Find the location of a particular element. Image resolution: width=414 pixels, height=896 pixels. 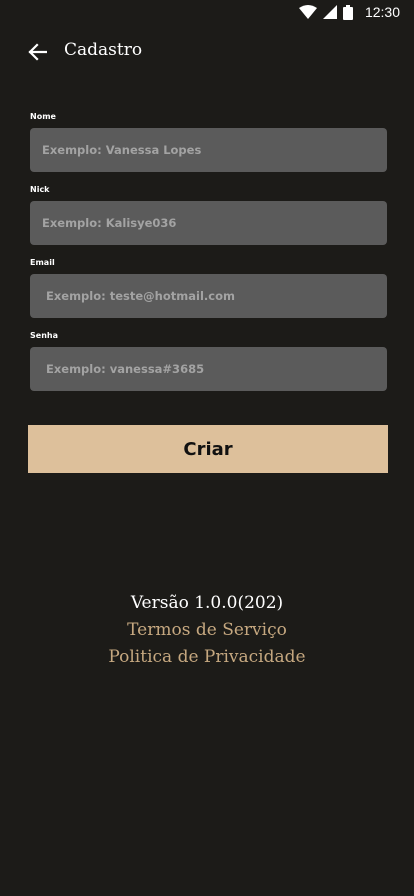

privacy-link: Politica de Privacidade is located at coordinates (207, 657).